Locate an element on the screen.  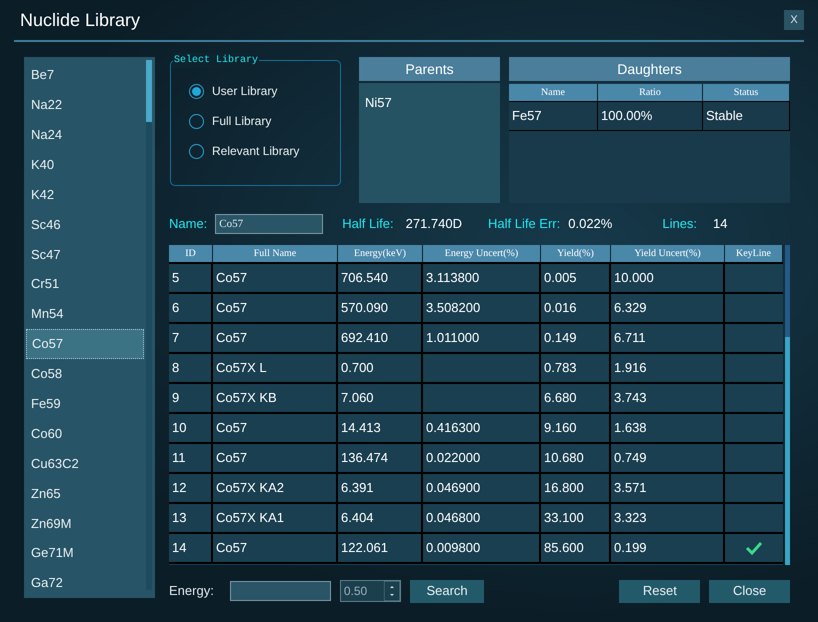
column-header: Status is located at coordinates (746, 92).